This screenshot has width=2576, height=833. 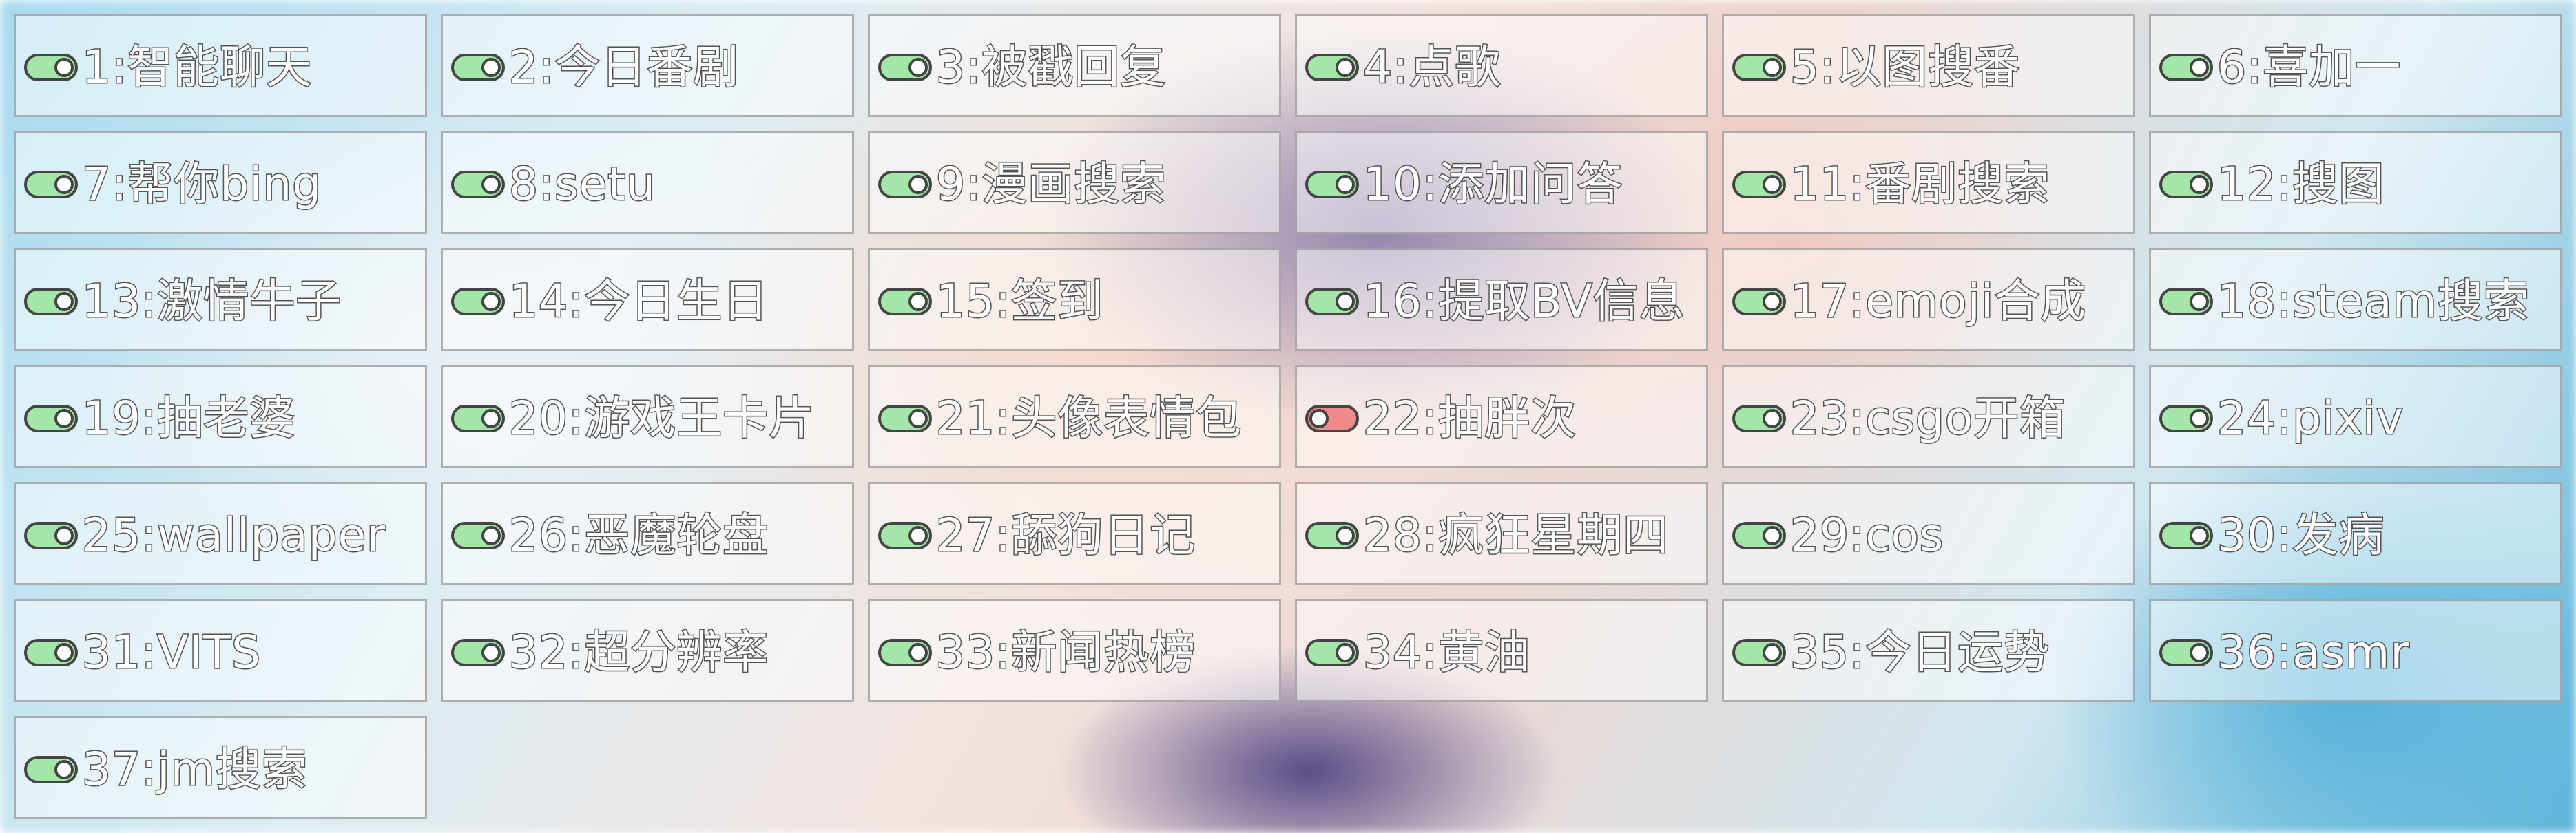 What do you see at coordinates (2355, 182) in the screenshot?
I see `plugin-cell: 12:搜图` at bounding box center [2355, 182].